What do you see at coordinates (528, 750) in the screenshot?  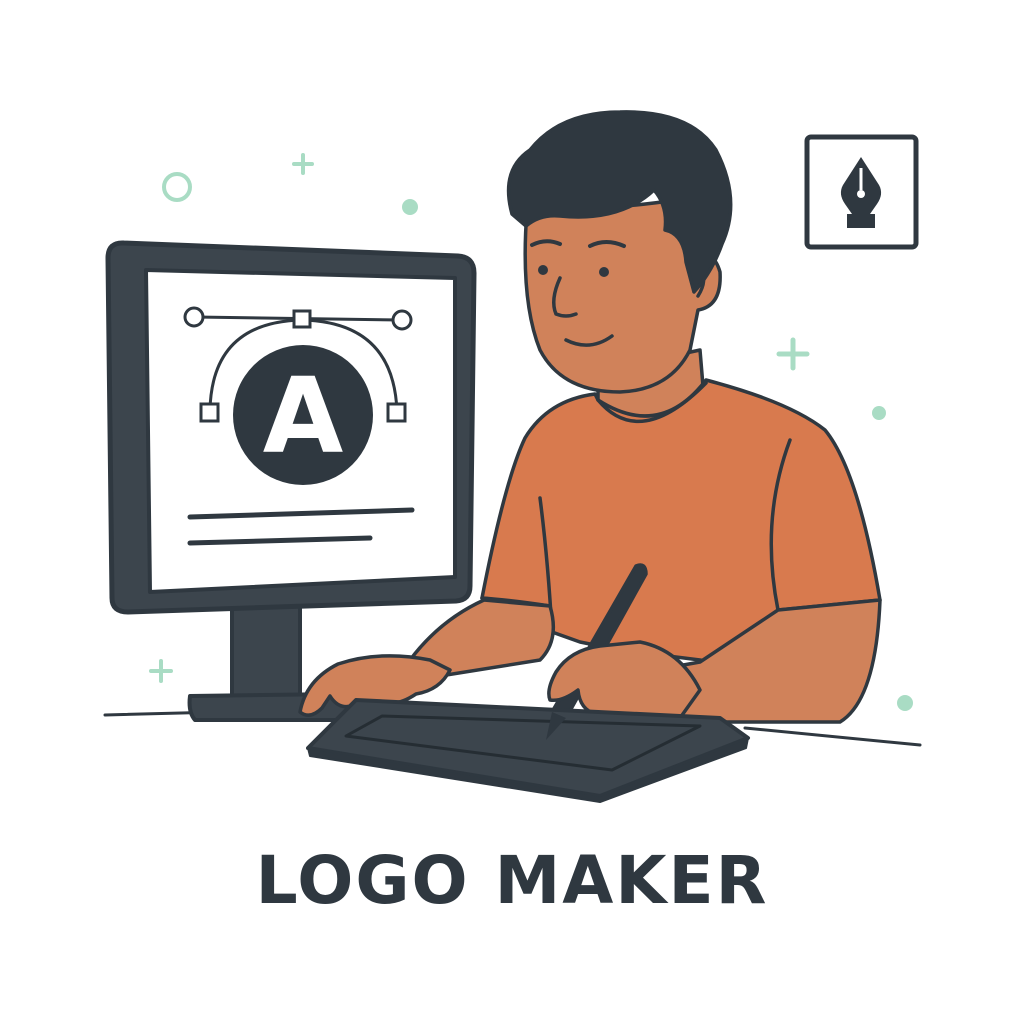 I see `drawing-tablet` at bounding box center [528, 750].